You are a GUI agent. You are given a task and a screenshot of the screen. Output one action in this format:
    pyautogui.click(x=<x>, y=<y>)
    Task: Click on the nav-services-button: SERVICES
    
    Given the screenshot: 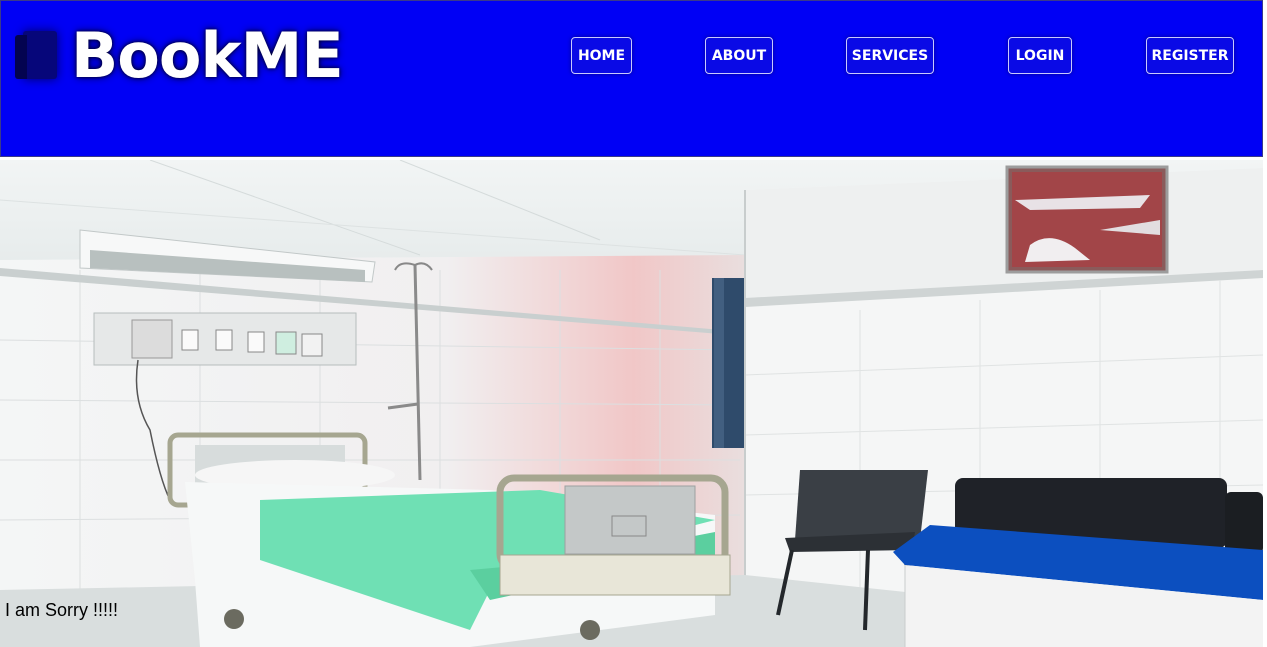 What is the action you would take?
    pyautogui.click(x=890, y=55)
    